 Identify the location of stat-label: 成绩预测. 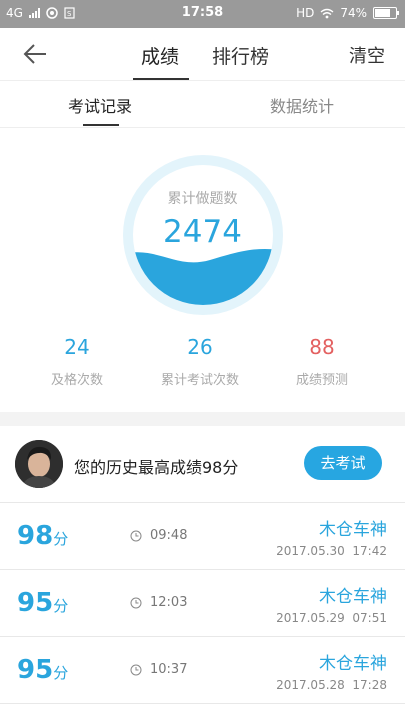
(321, 380).